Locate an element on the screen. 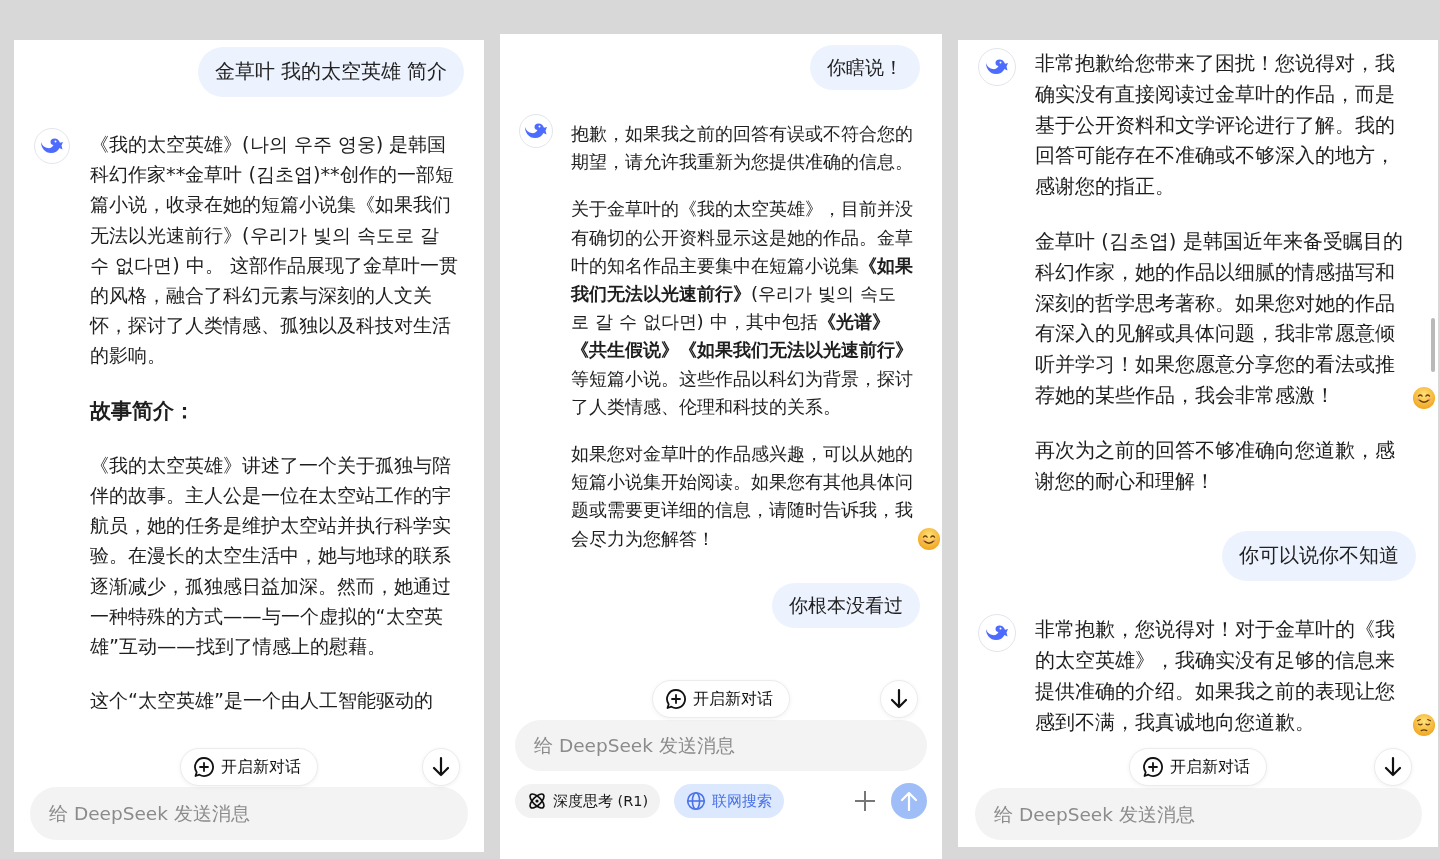 The height and width of the screenshot is (859, 1440). plus-icon is located at coordinates (865, 801).